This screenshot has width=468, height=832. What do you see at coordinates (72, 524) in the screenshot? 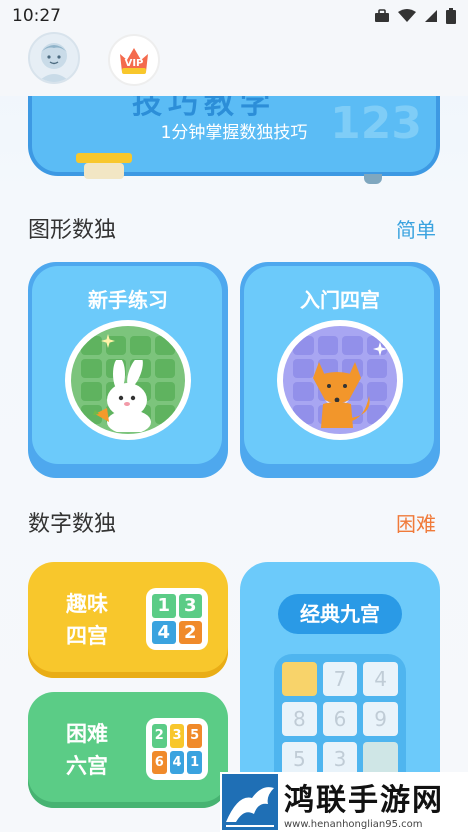
I see `section-title-number: 数字数独` at bounding box center [72, 524].